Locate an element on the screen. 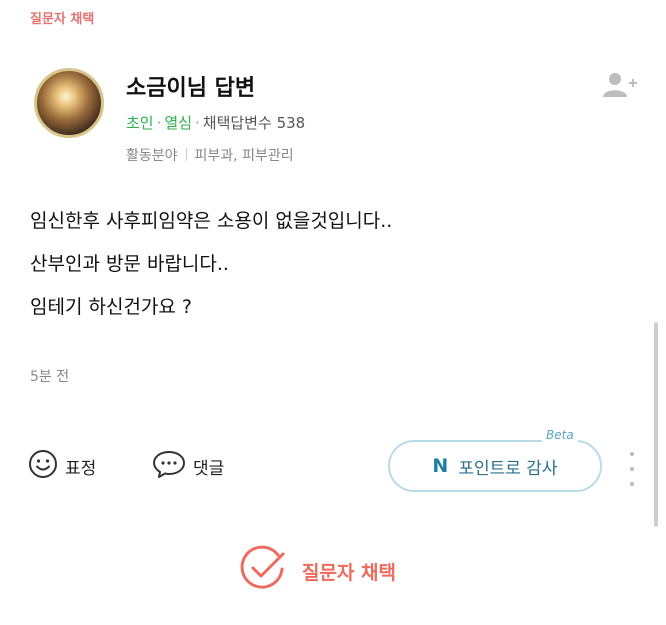 The height and width of the screenshot is (625, 666). field-label: 활동분야 is located at coordinates (152, 156).